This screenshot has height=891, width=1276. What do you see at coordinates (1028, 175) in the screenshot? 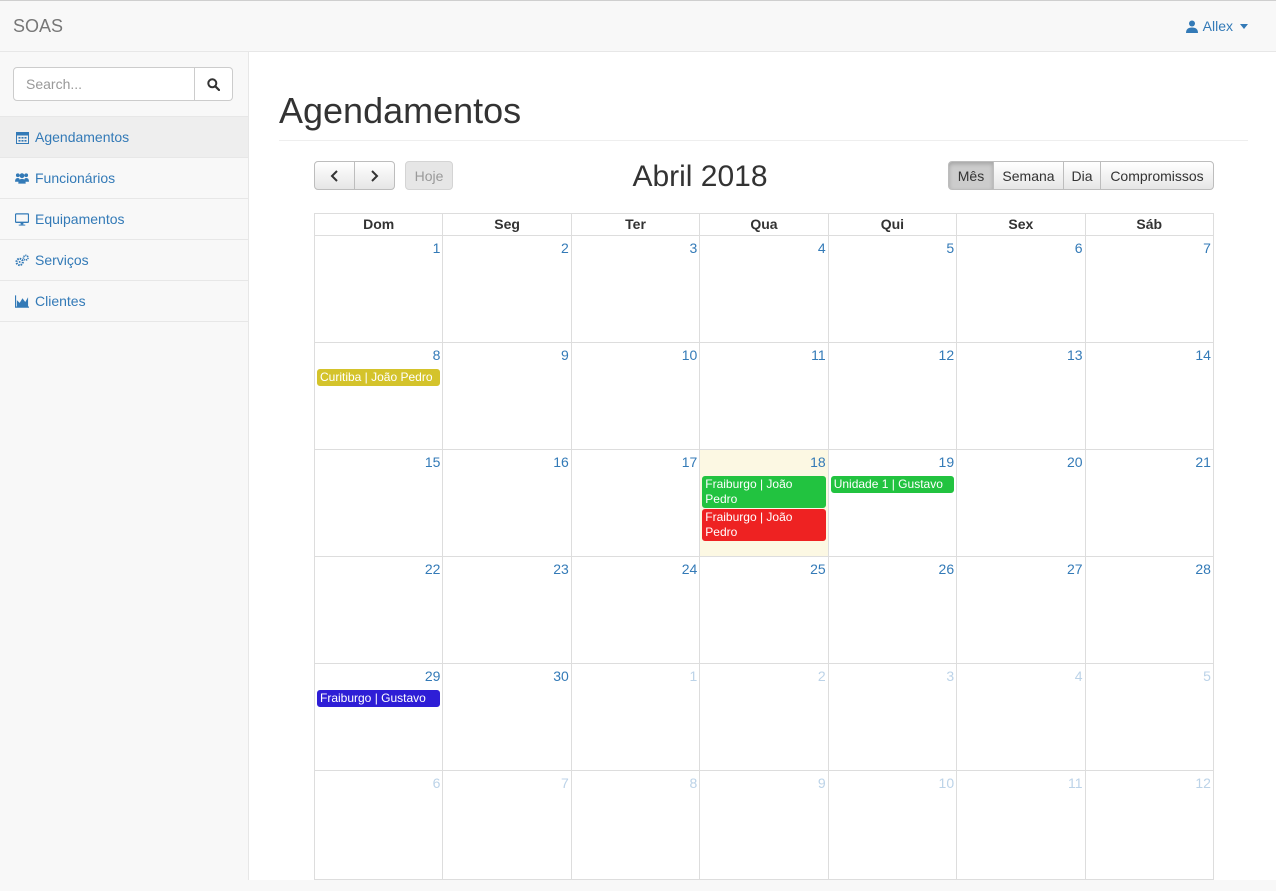
I see `view-week-button: Semana` at bounding box center [1028, 175].